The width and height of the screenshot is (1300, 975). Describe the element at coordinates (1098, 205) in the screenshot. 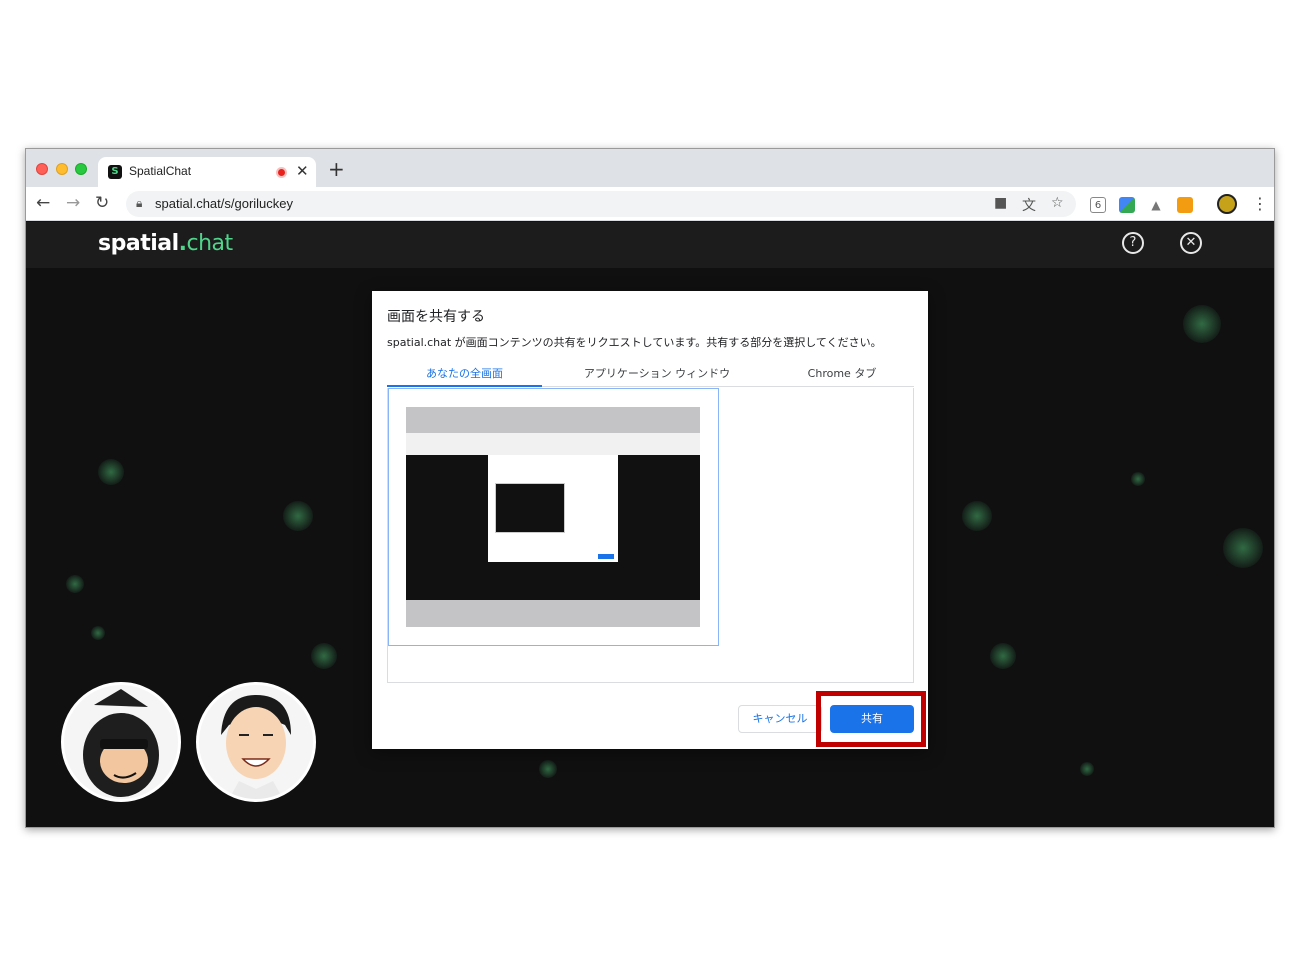

I see `extension-badge-icon: 6` at that location.